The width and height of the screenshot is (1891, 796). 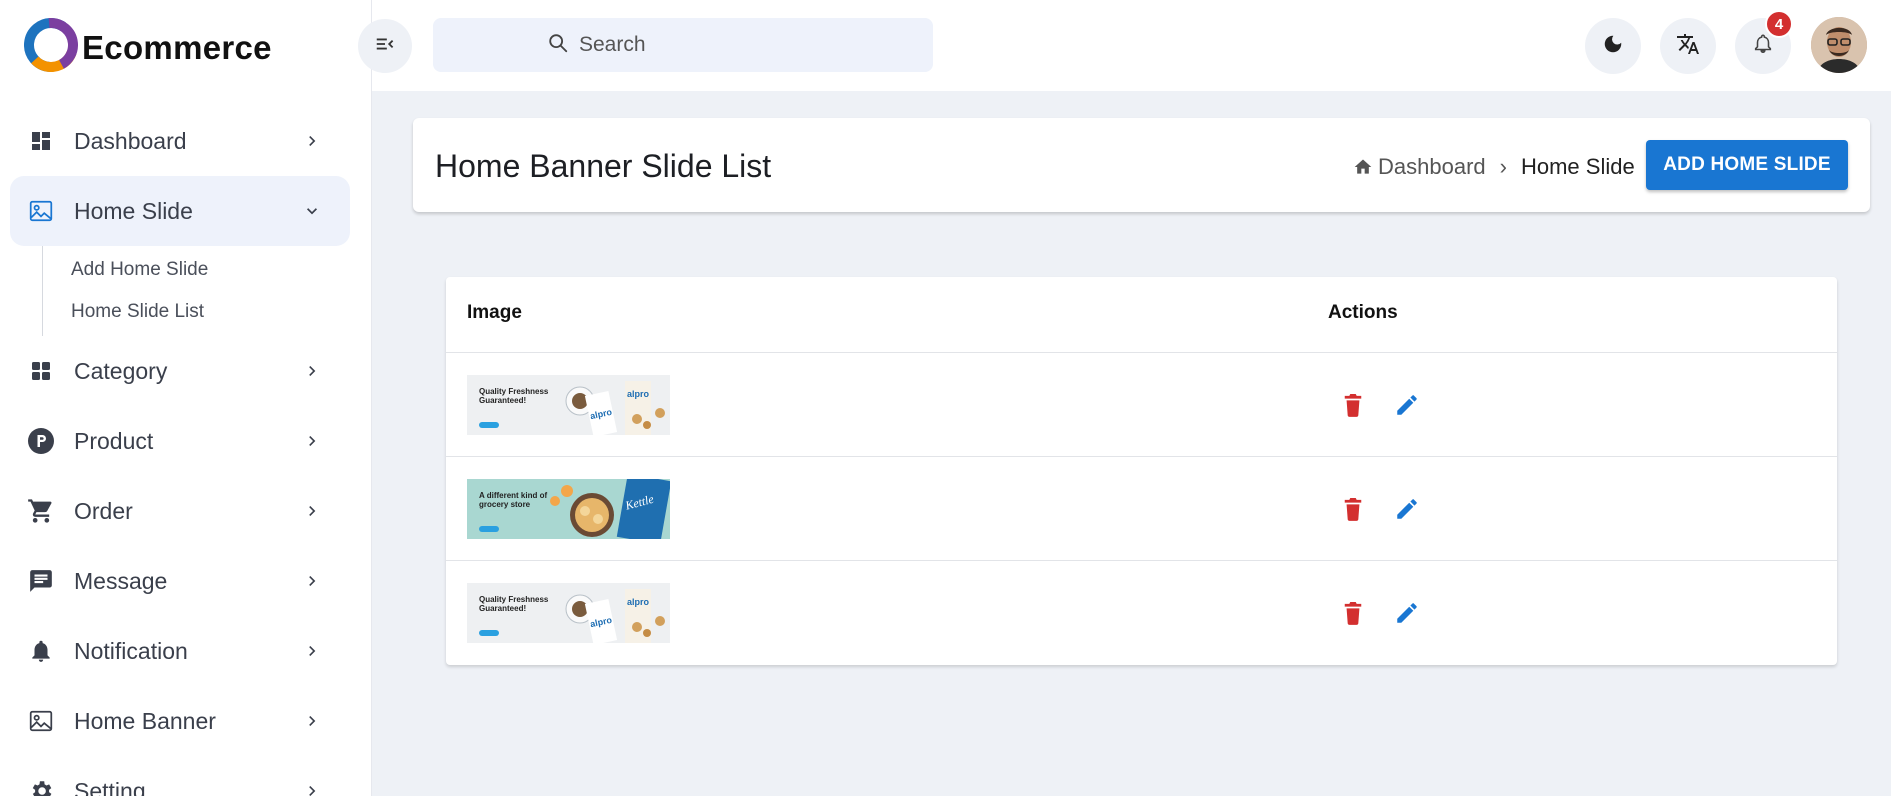 I want to click on breadcrumb-current: Home Slide, so click(x=1577, y=166).